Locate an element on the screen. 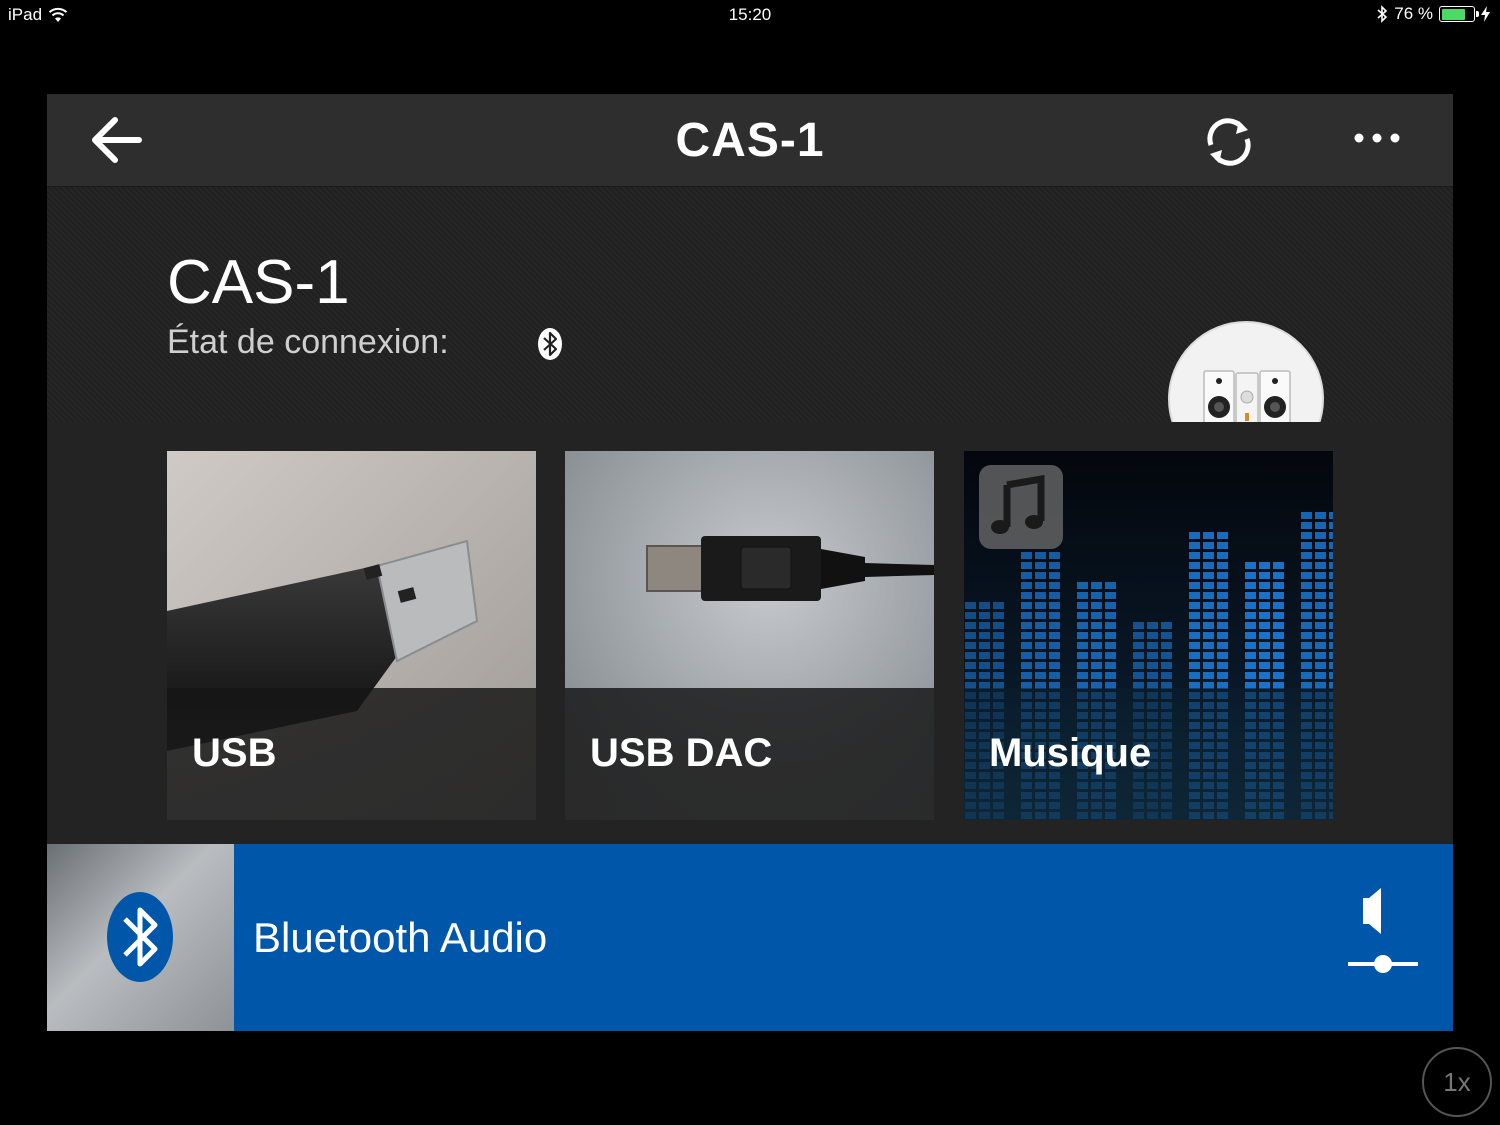 Image resolution: width=1500 pixels, height=1125 pixels. arrow-left-icon is located at coordinates (117, 140).